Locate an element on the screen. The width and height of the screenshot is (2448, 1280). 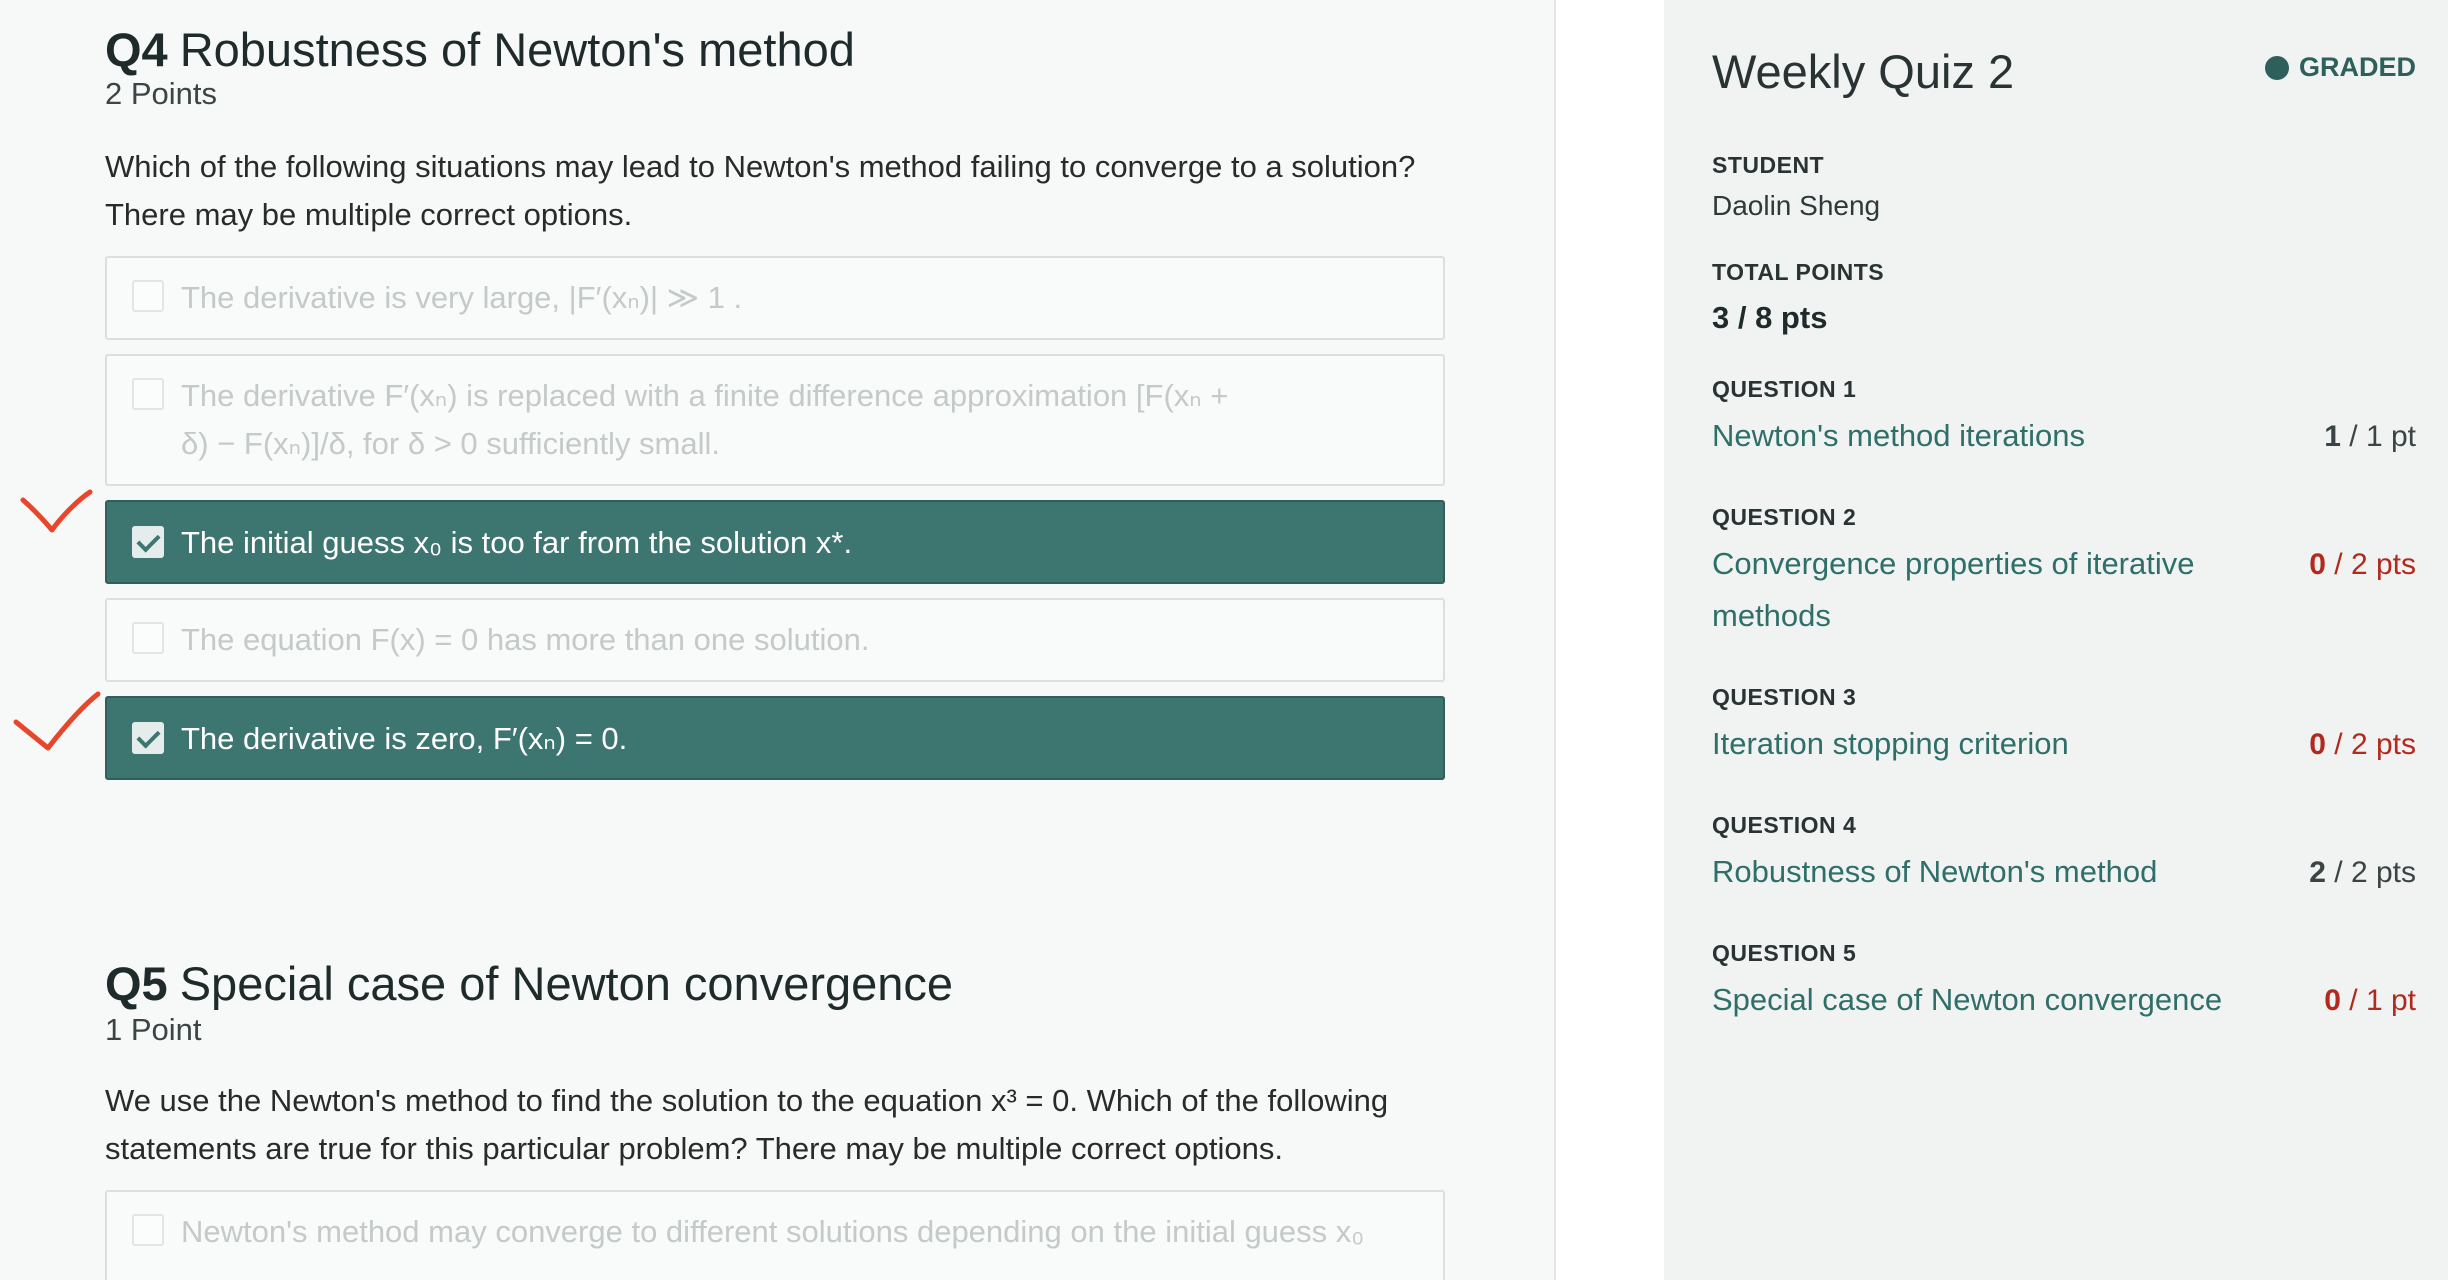
option-text: The derivative is zero, F′(xₙ) = 0. is located at coordinates (404, 738).